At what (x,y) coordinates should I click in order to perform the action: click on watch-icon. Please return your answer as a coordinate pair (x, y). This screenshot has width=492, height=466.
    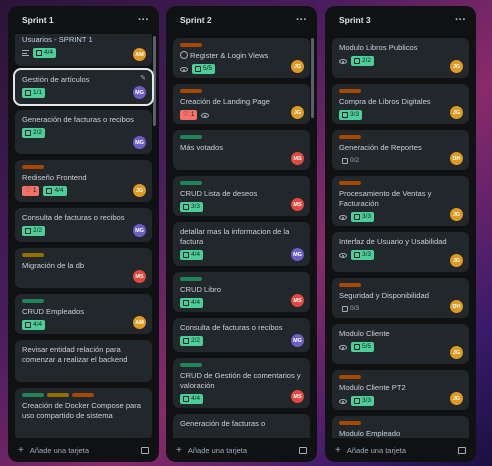
    Looking at the image, I should click on (205, 115).